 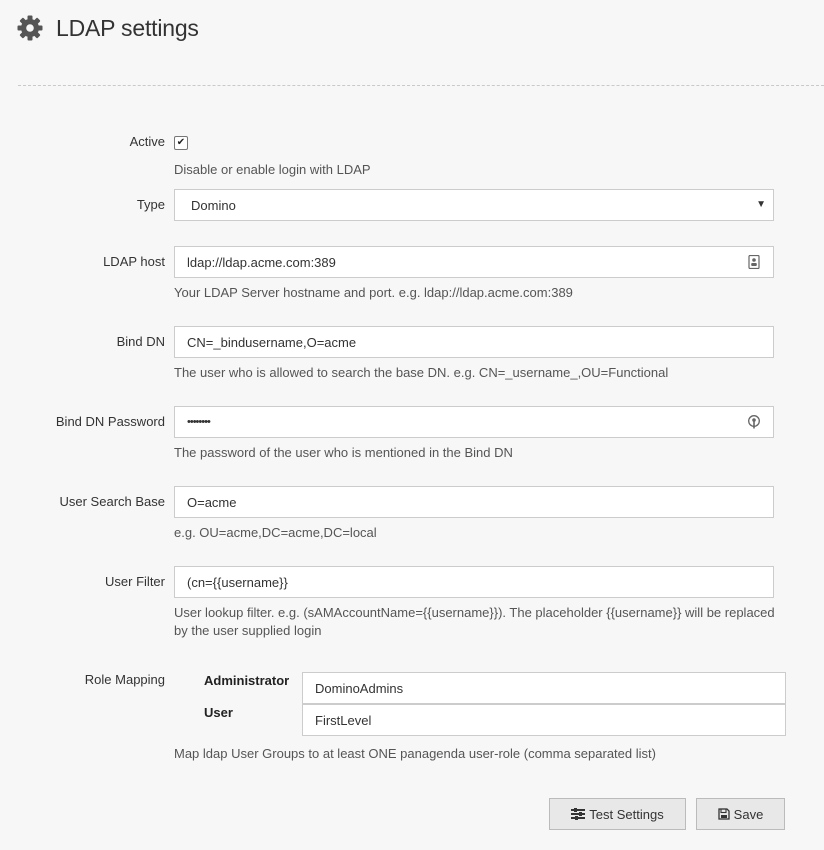 I want to click on settings-sliders-icon, so click(x=578, y=814).